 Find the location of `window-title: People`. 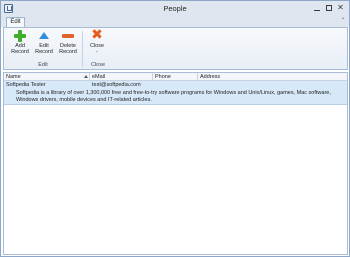

window-title: People is located at coordinates (175, 8).